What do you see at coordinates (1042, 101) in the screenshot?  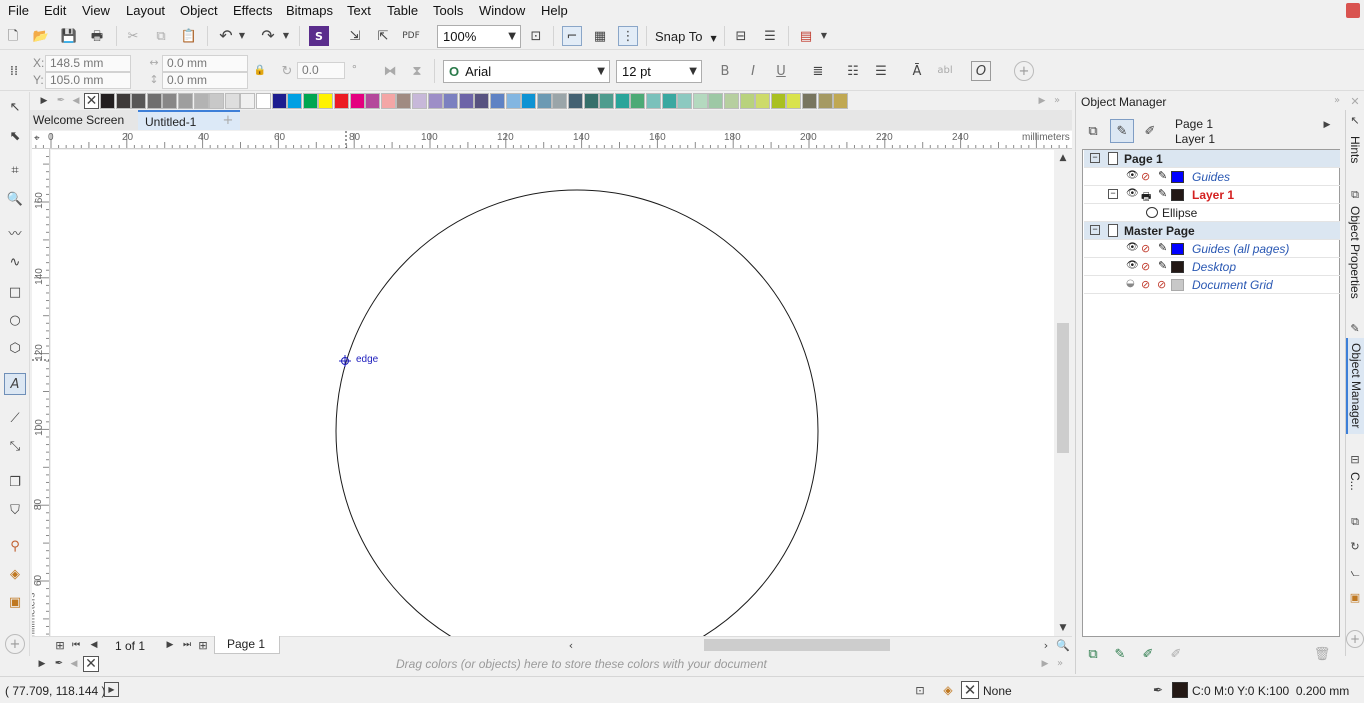 I see `palette-scroll-right-icon: ▶` at bounding box center [1042, 101].